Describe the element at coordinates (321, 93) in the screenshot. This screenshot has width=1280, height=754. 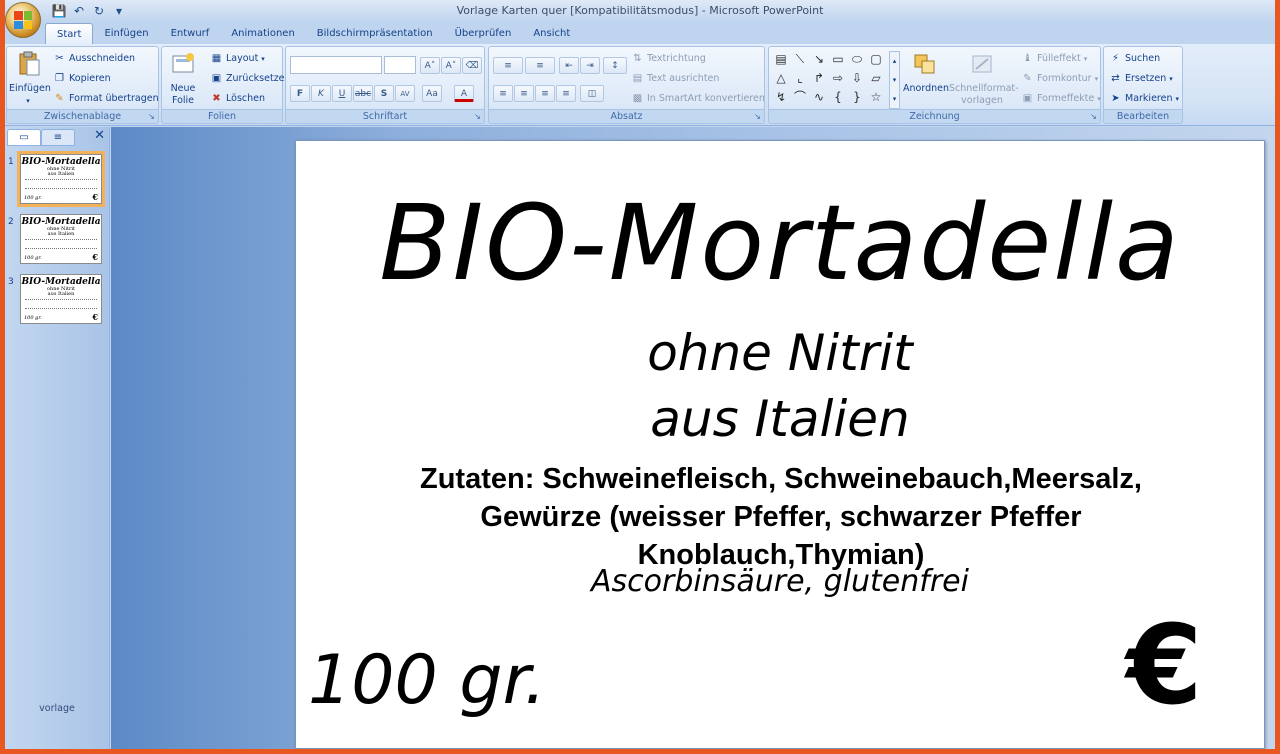
I see `italic-button: K` at that location.